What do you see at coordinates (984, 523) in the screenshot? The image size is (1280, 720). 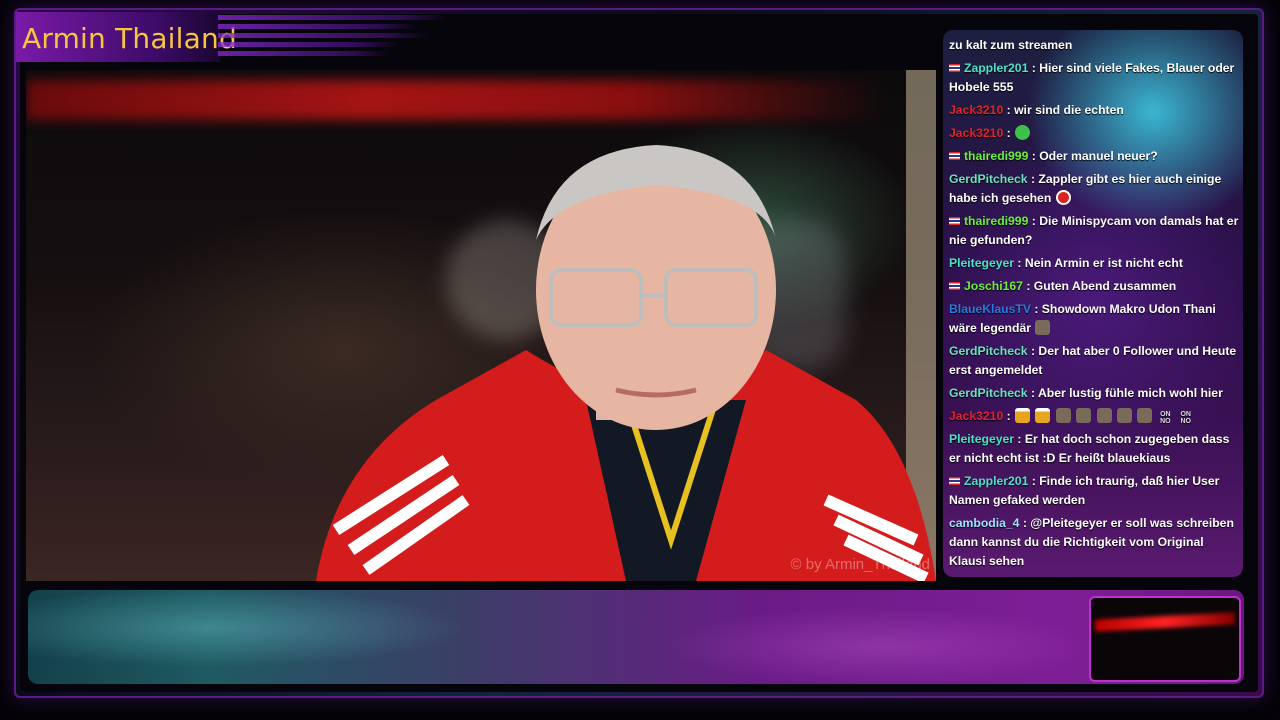 I see `chat-username: cambodia_4` at bounding box center [984, 523].